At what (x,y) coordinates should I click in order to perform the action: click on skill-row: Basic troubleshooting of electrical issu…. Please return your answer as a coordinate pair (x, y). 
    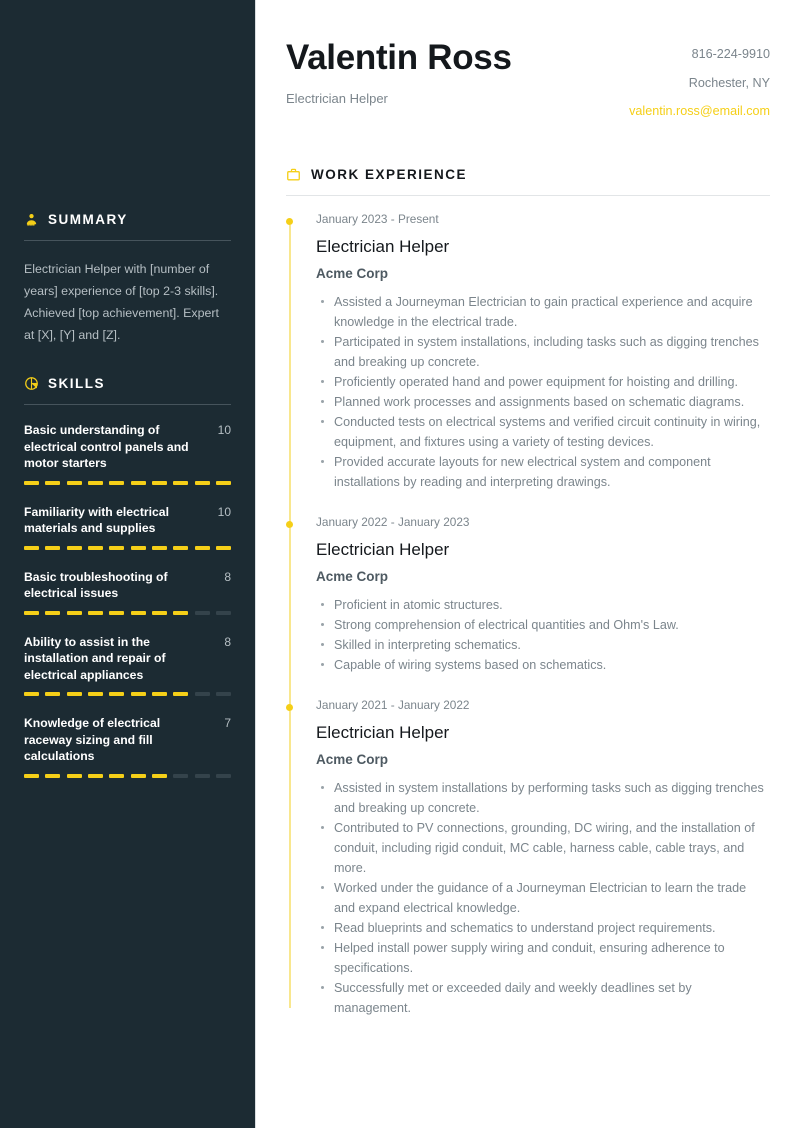
    Looking at the image, I should click on (127, 585).